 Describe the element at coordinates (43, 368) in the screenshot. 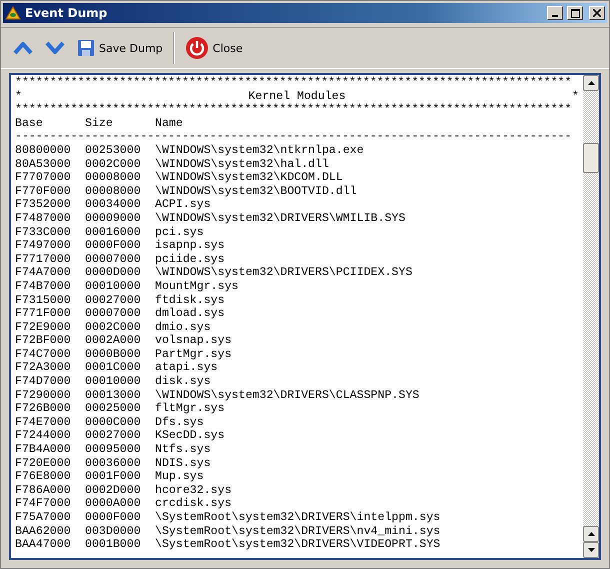

I see `base-address: F72A3000` at that location.